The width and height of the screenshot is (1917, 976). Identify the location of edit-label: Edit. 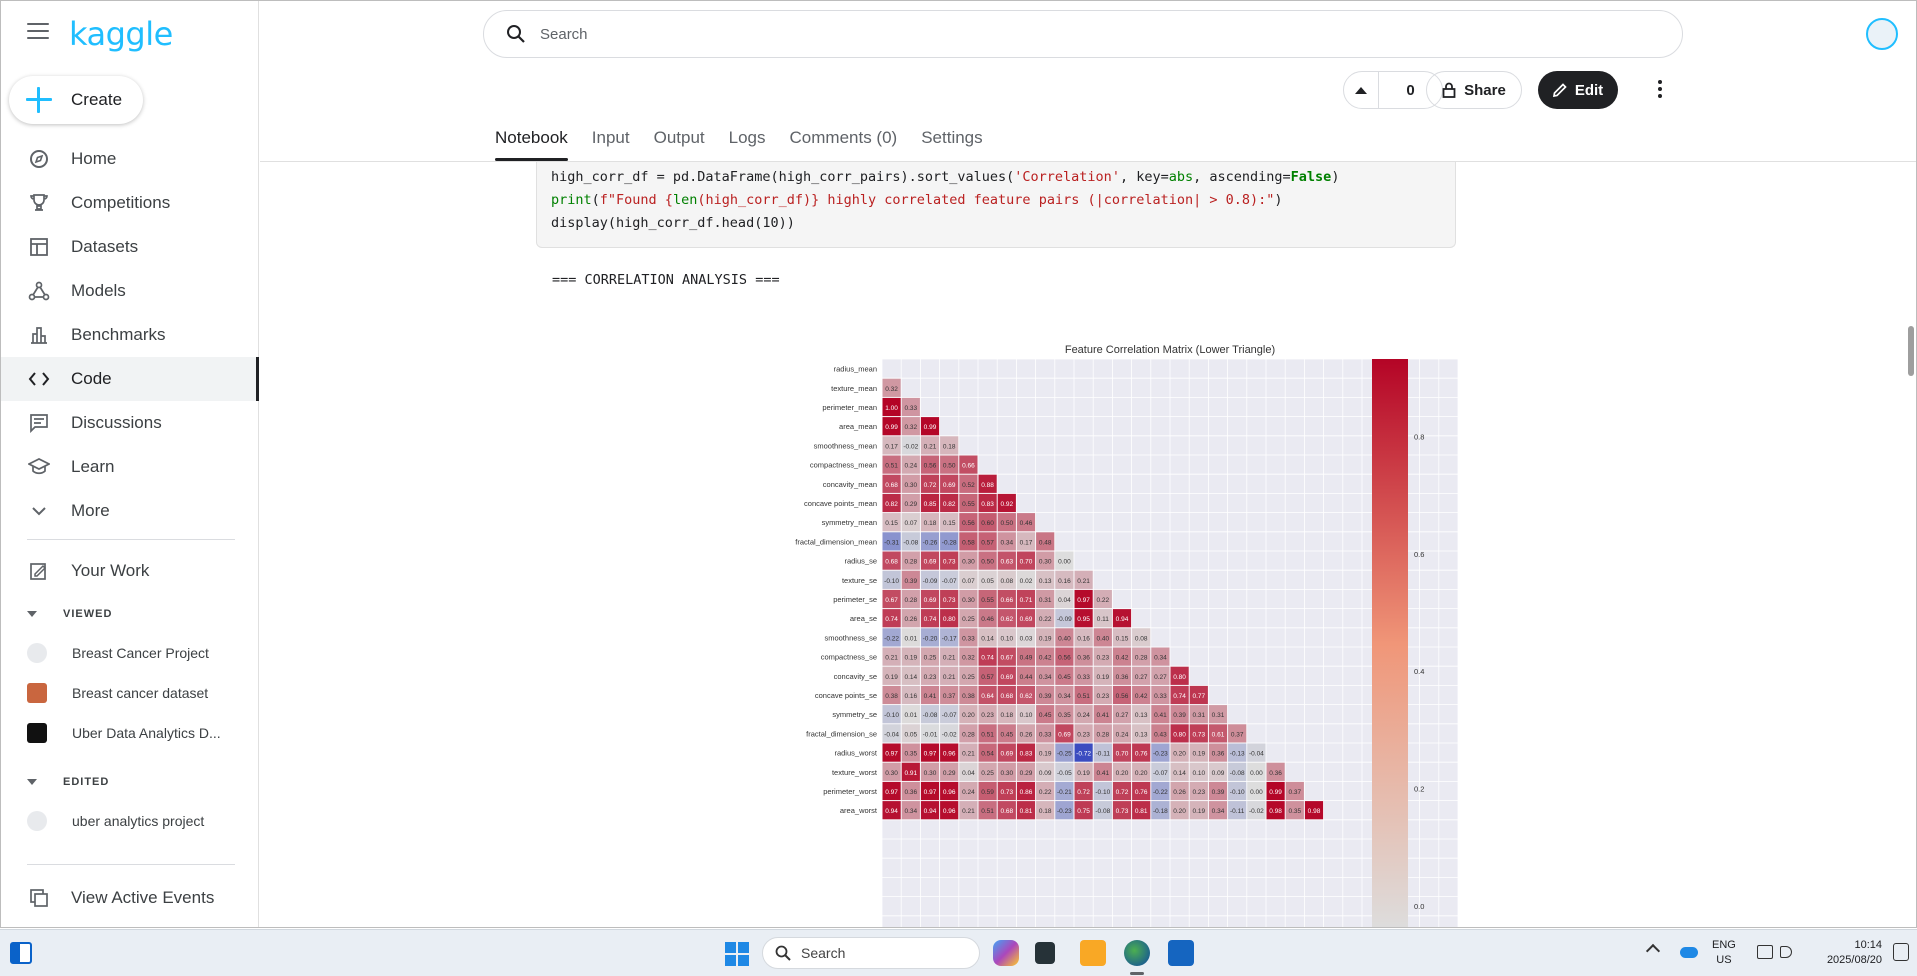
(1589, 90).